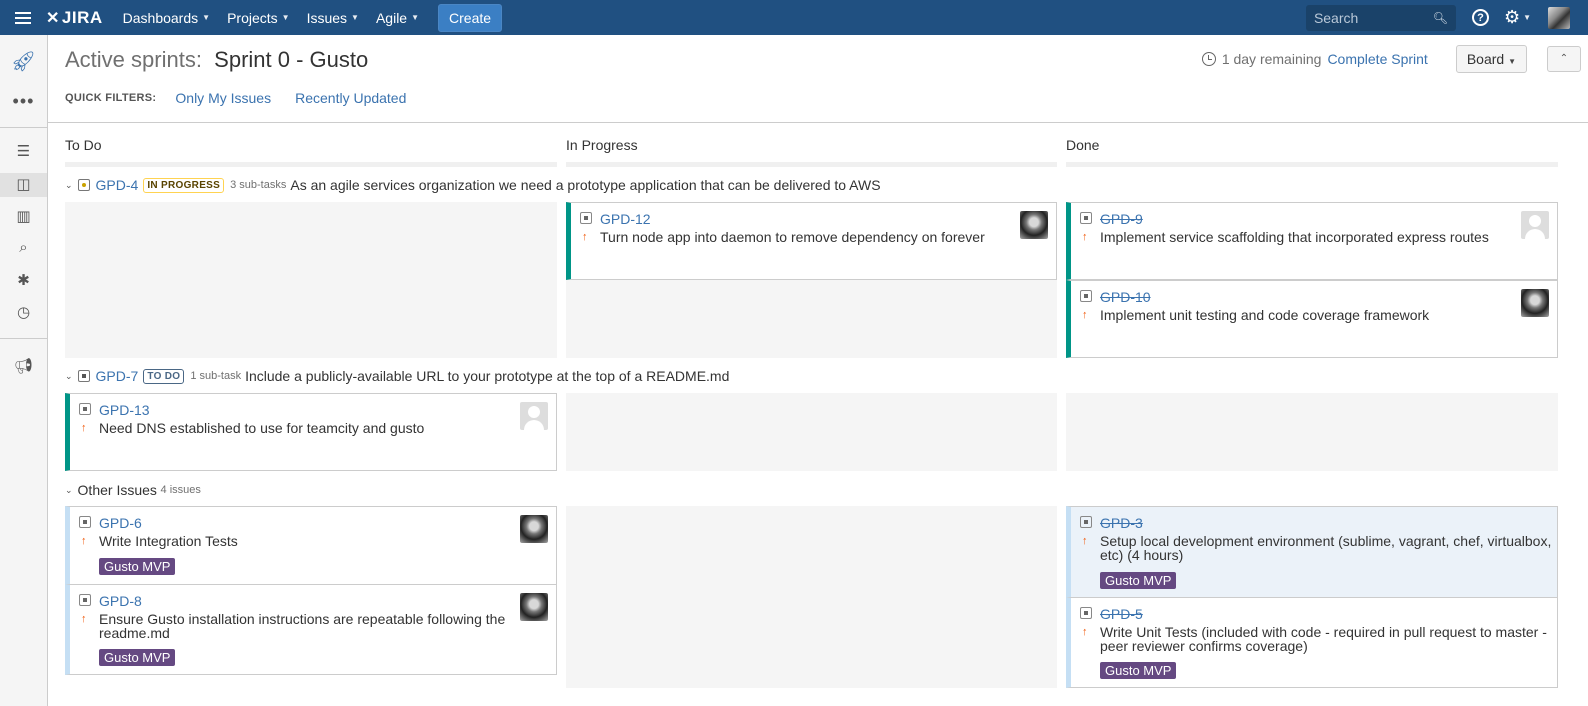  Describe the element at coordinates (23, 151) in the screenshot. I see `backlog-icon: ☰` at that location.